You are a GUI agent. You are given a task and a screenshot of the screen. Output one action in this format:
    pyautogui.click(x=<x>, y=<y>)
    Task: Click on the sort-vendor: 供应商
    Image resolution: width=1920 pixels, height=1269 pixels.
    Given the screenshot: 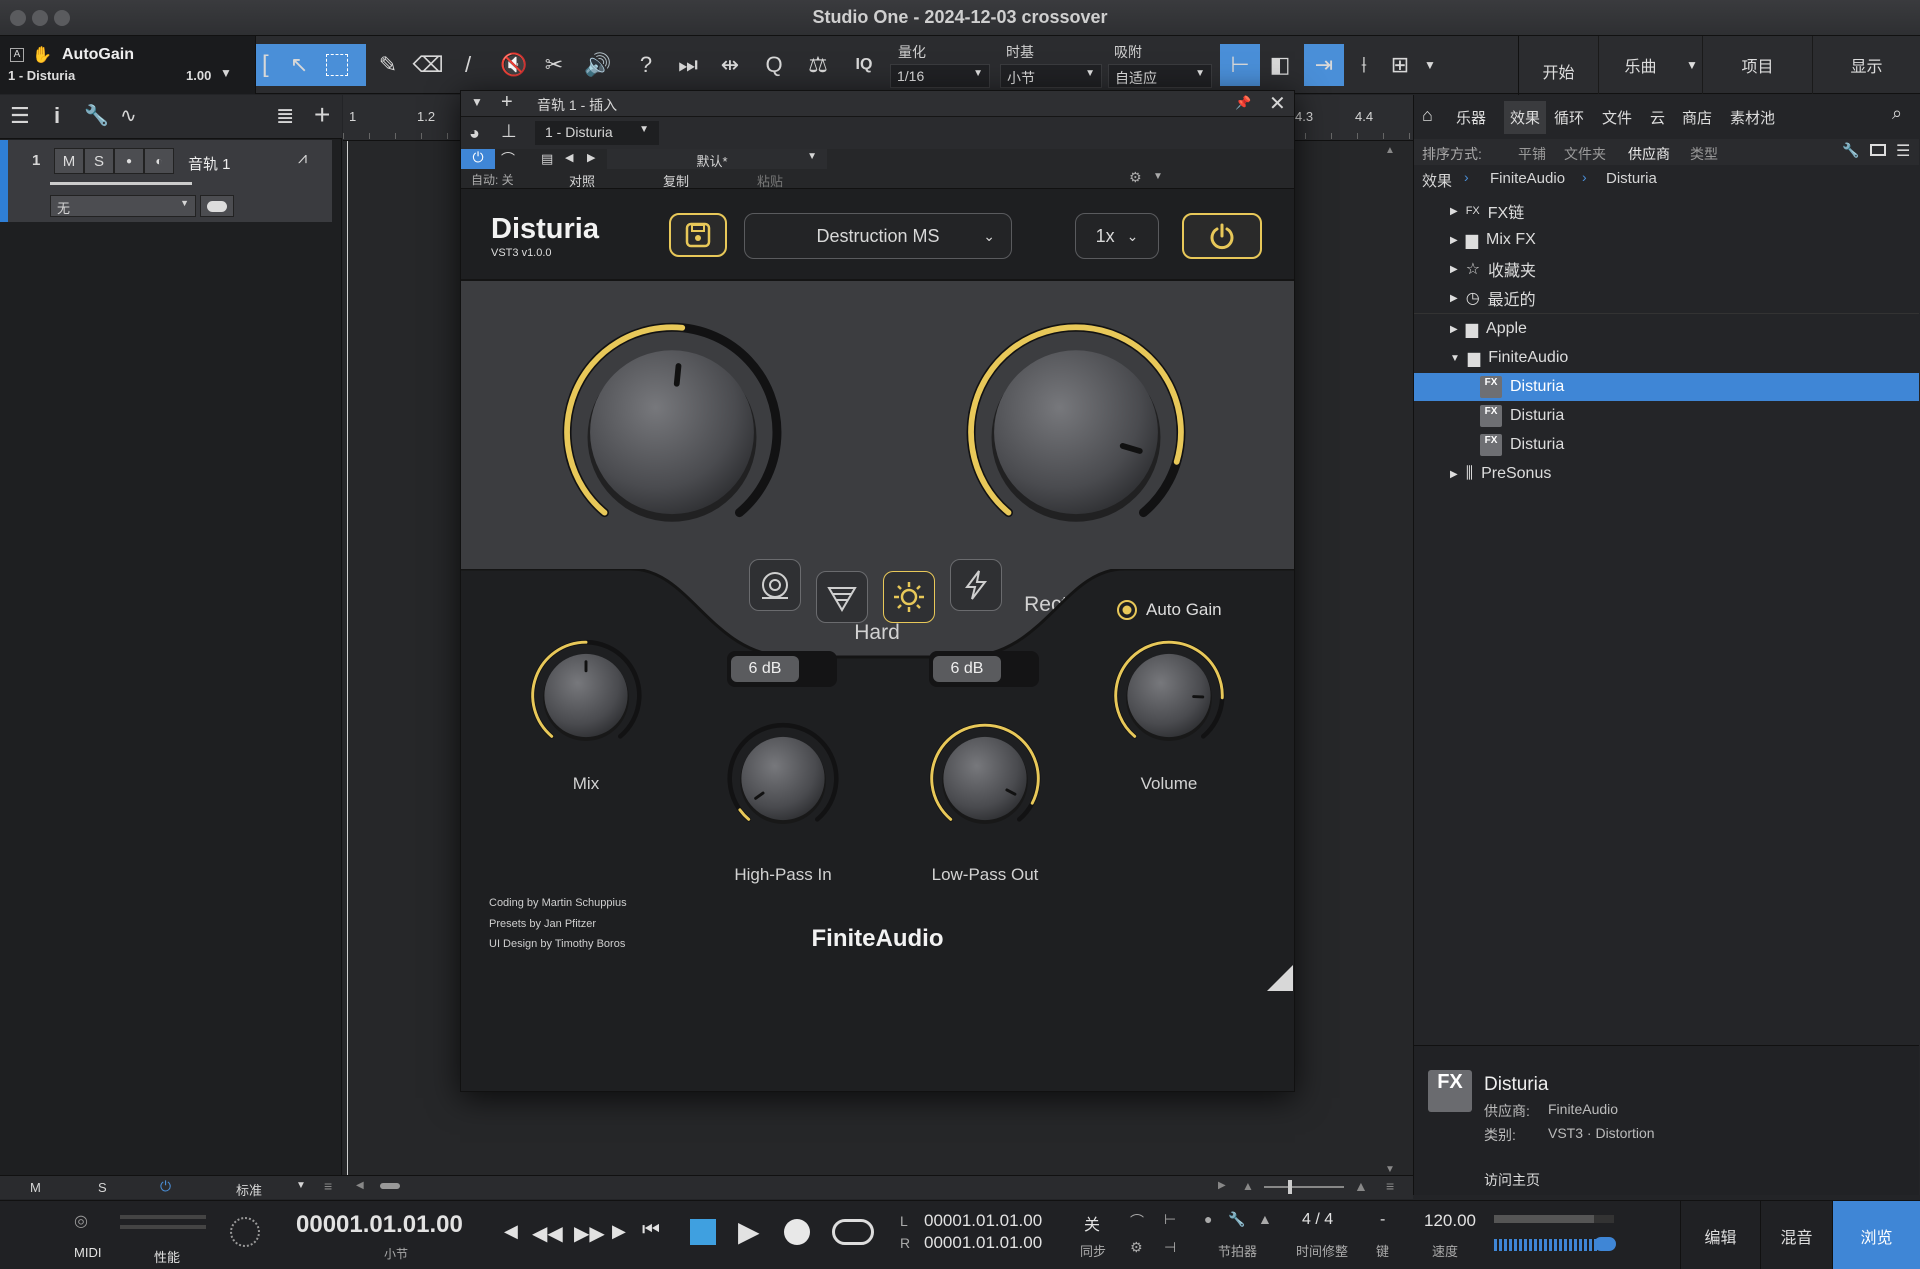 What is the action you would take?
    pyautogui.click(x=1649, y=154)
    